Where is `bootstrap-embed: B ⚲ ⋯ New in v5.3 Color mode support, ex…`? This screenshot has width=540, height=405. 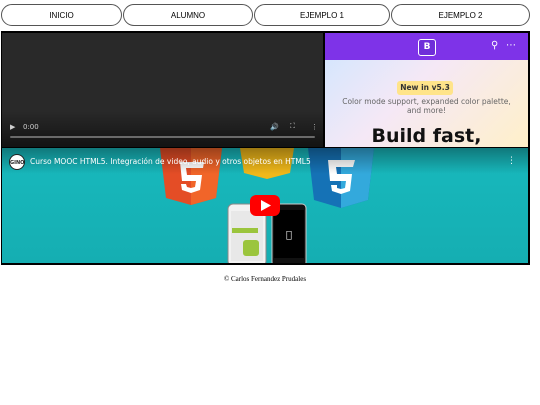
bootstrap-embed: B ⚲ ⋯ New in v5.3 Color mode support, ex… is located at coordinates (426, 90).